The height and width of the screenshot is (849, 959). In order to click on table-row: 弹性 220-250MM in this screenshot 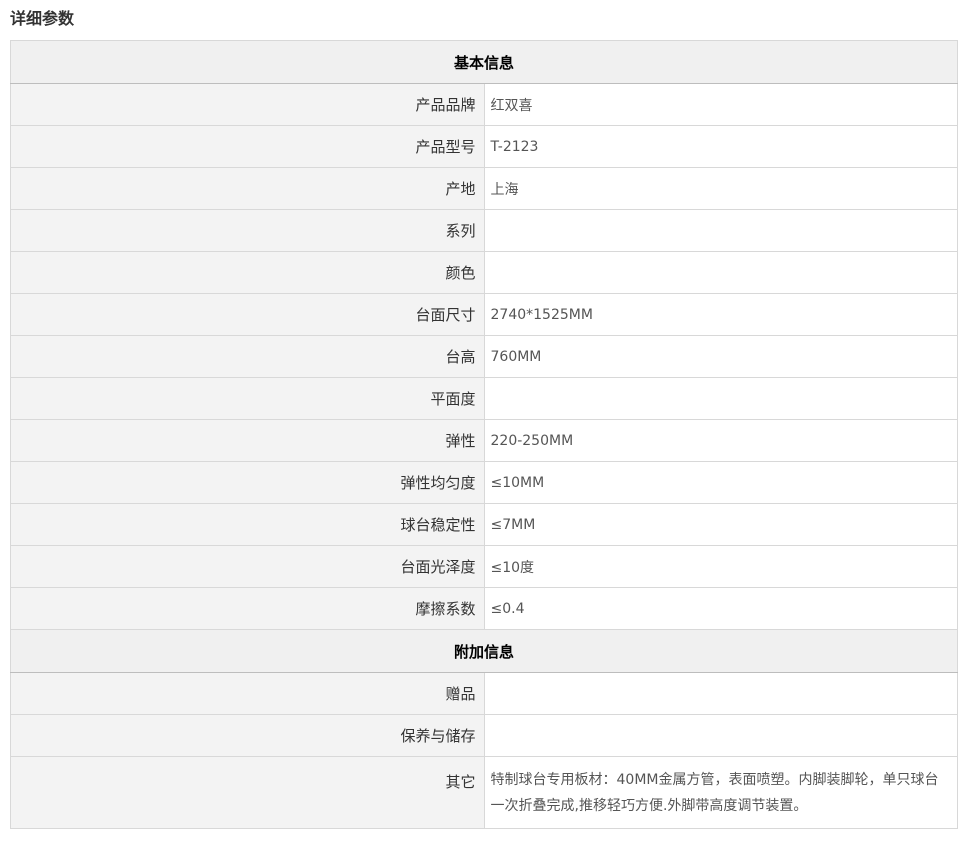, I will do `click(484, 440)`.